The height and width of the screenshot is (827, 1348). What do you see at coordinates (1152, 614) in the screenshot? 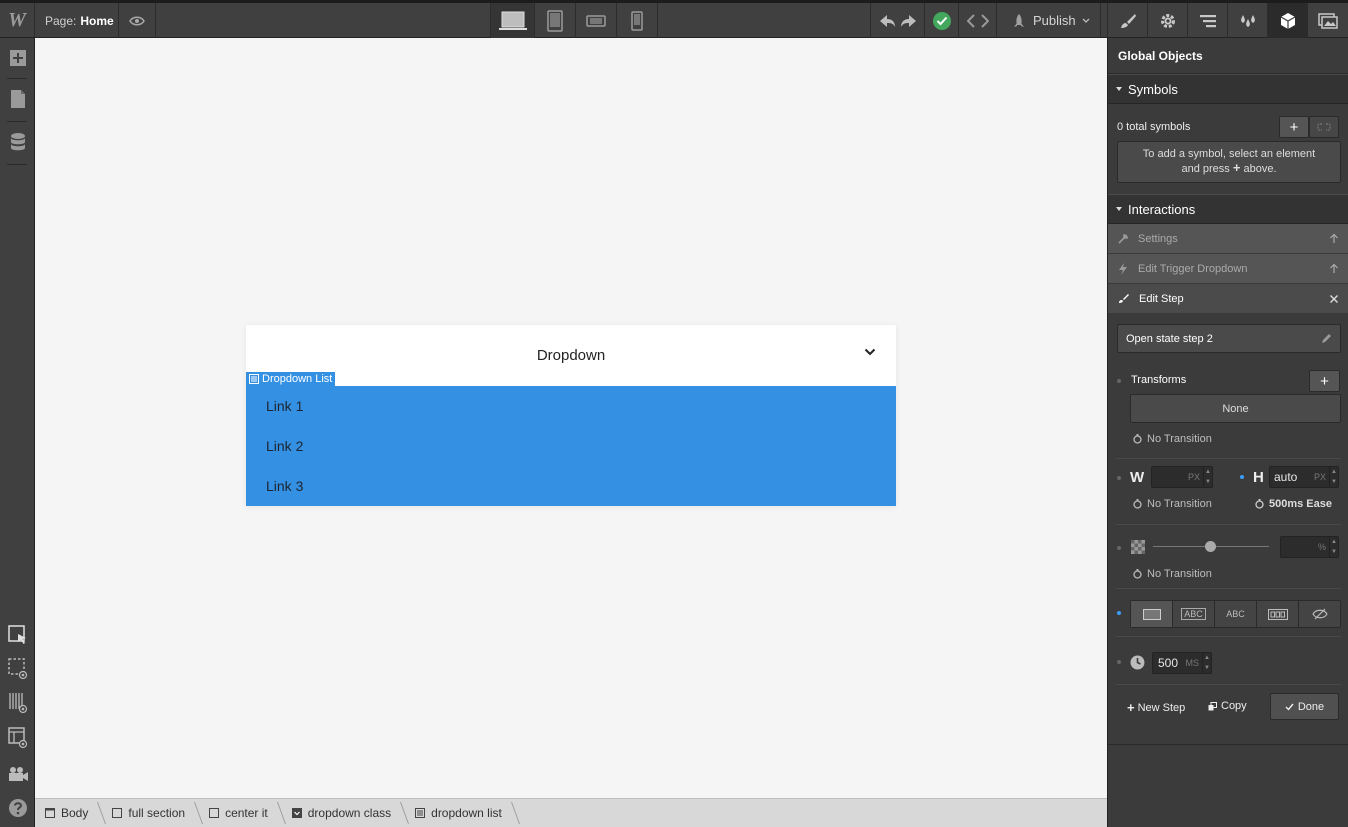
I see `display-block-option` at bounding box center [1152, 614].